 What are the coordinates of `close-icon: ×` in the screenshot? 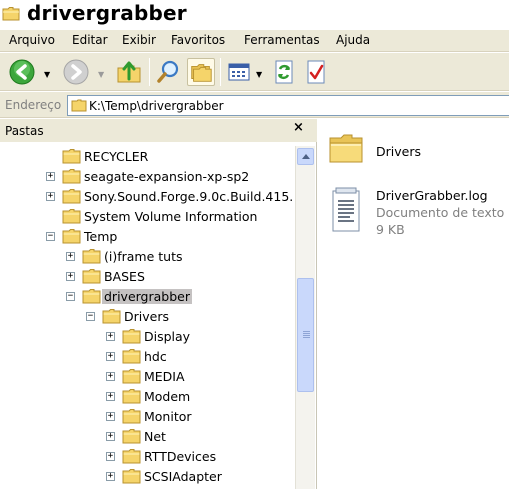 It's located at (298, 127).